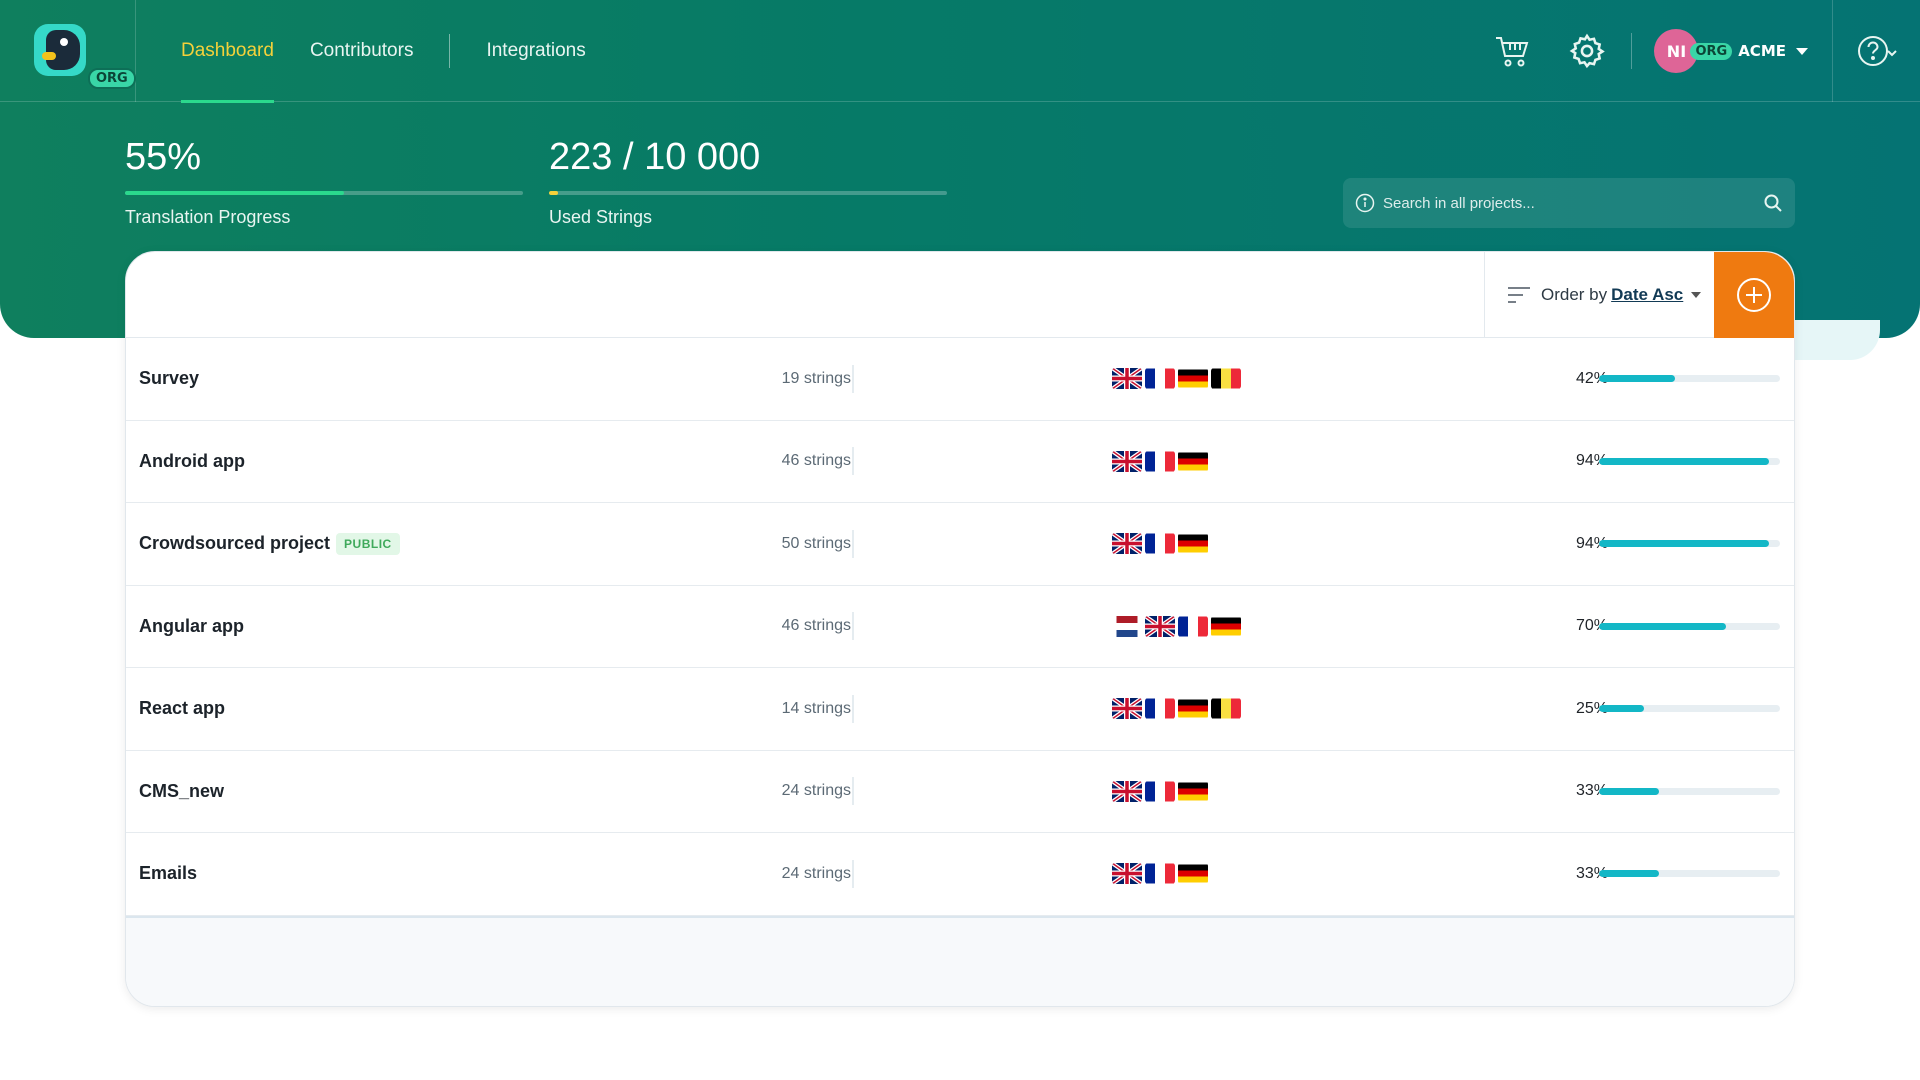  What do you see at coordinates (235, 543) in the screenshot?
I see `project-name-text: Crowdsourced project` at bounding box center [235, 543].